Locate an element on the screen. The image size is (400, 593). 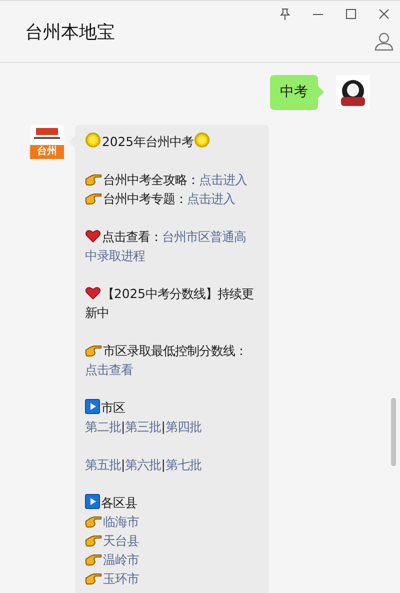
link: 玉环市 is located at coordinates (121, 578).